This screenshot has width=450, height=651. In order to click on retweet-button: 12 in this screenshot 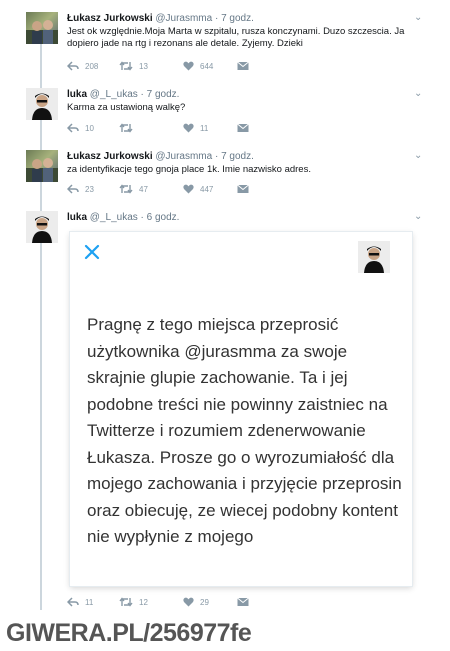, I will do `click(133, 602)`.